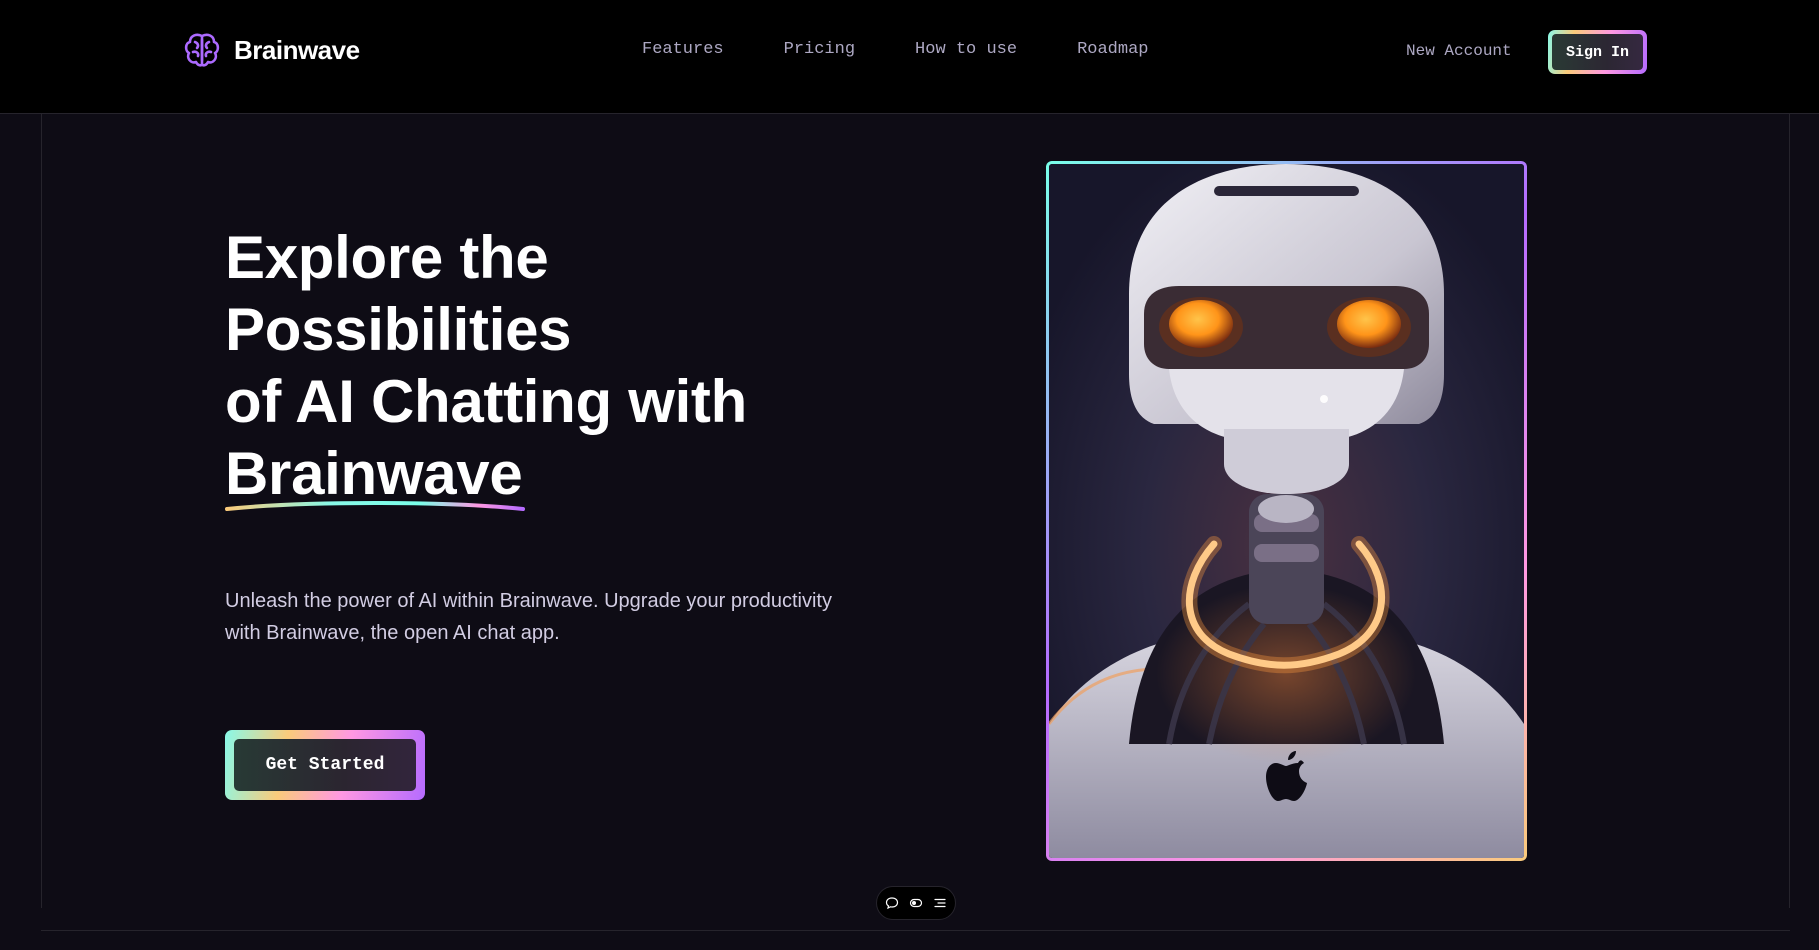  Describe the element at coordinates (202, 50) in the screenshot. I see `brain-icon` at that location.